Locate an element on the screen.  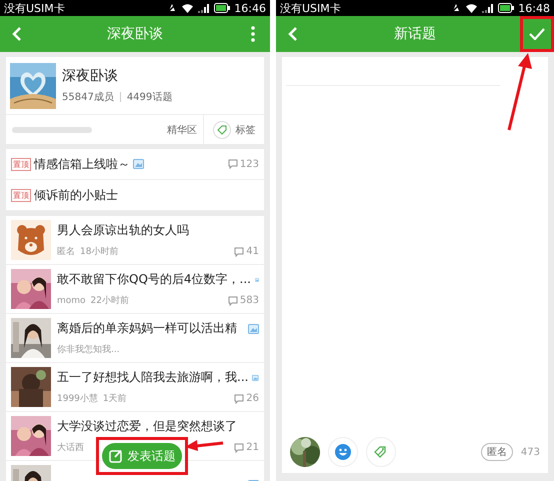
member-count: 55847成员 is located at coordinates (88, 97).